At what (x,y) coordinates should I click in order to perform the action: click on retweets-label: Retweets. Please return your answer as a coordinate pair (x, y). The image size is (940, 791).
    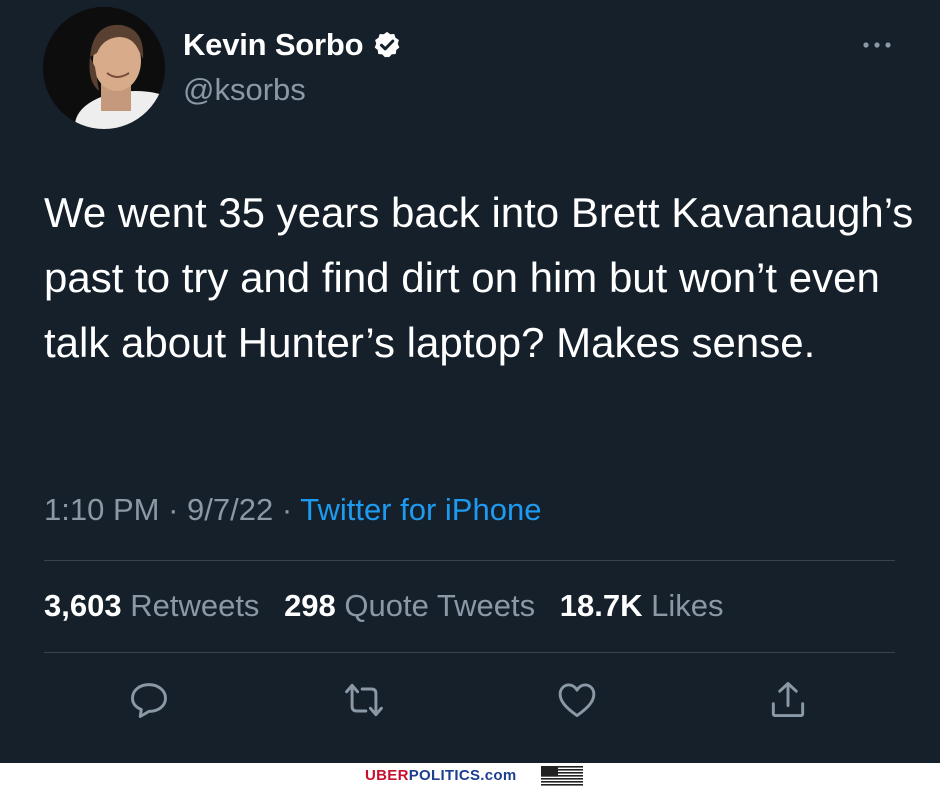
    Looking at the image, I should click on (195, 605).